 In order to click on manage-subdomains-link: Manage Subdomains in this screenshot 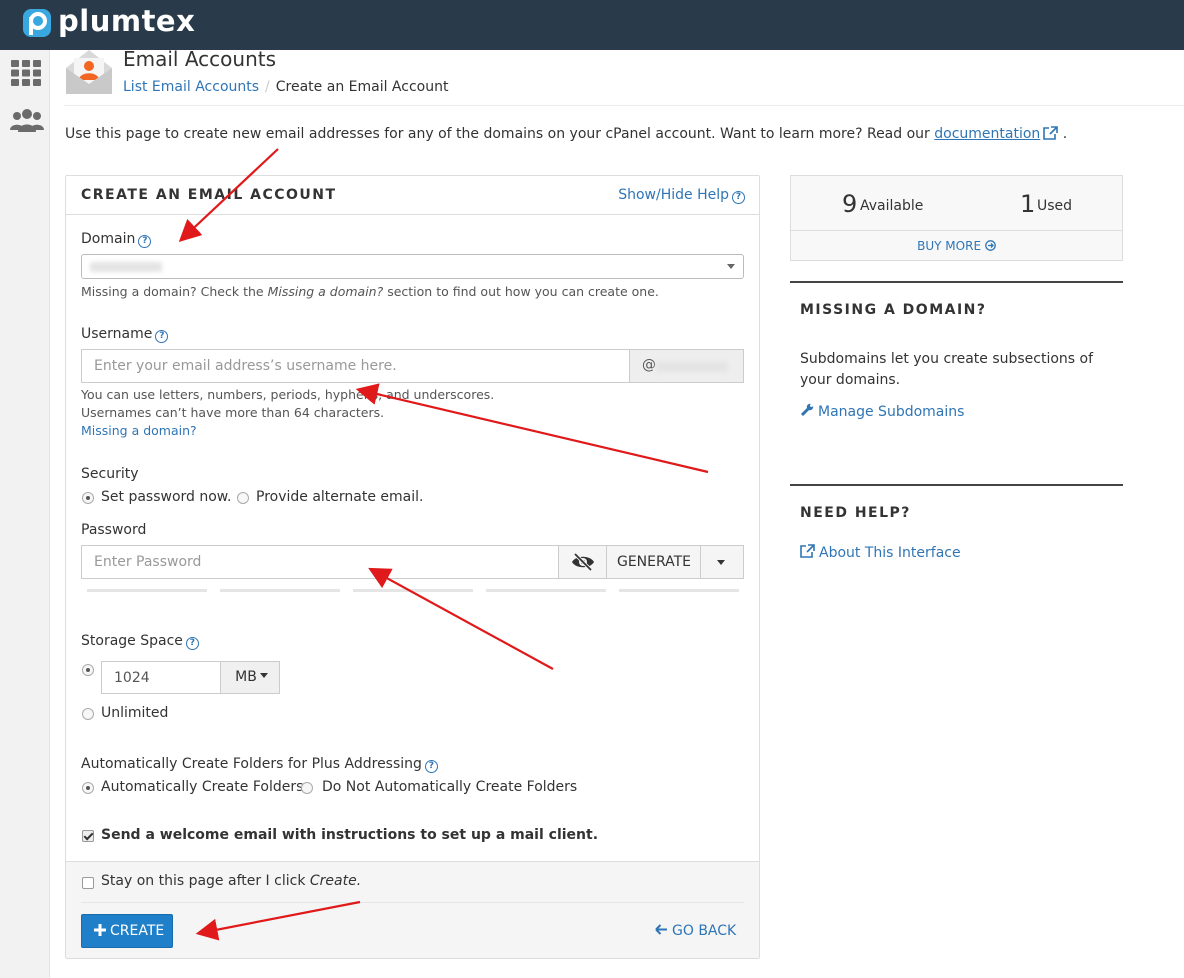, I will do `click(882, 411)`.